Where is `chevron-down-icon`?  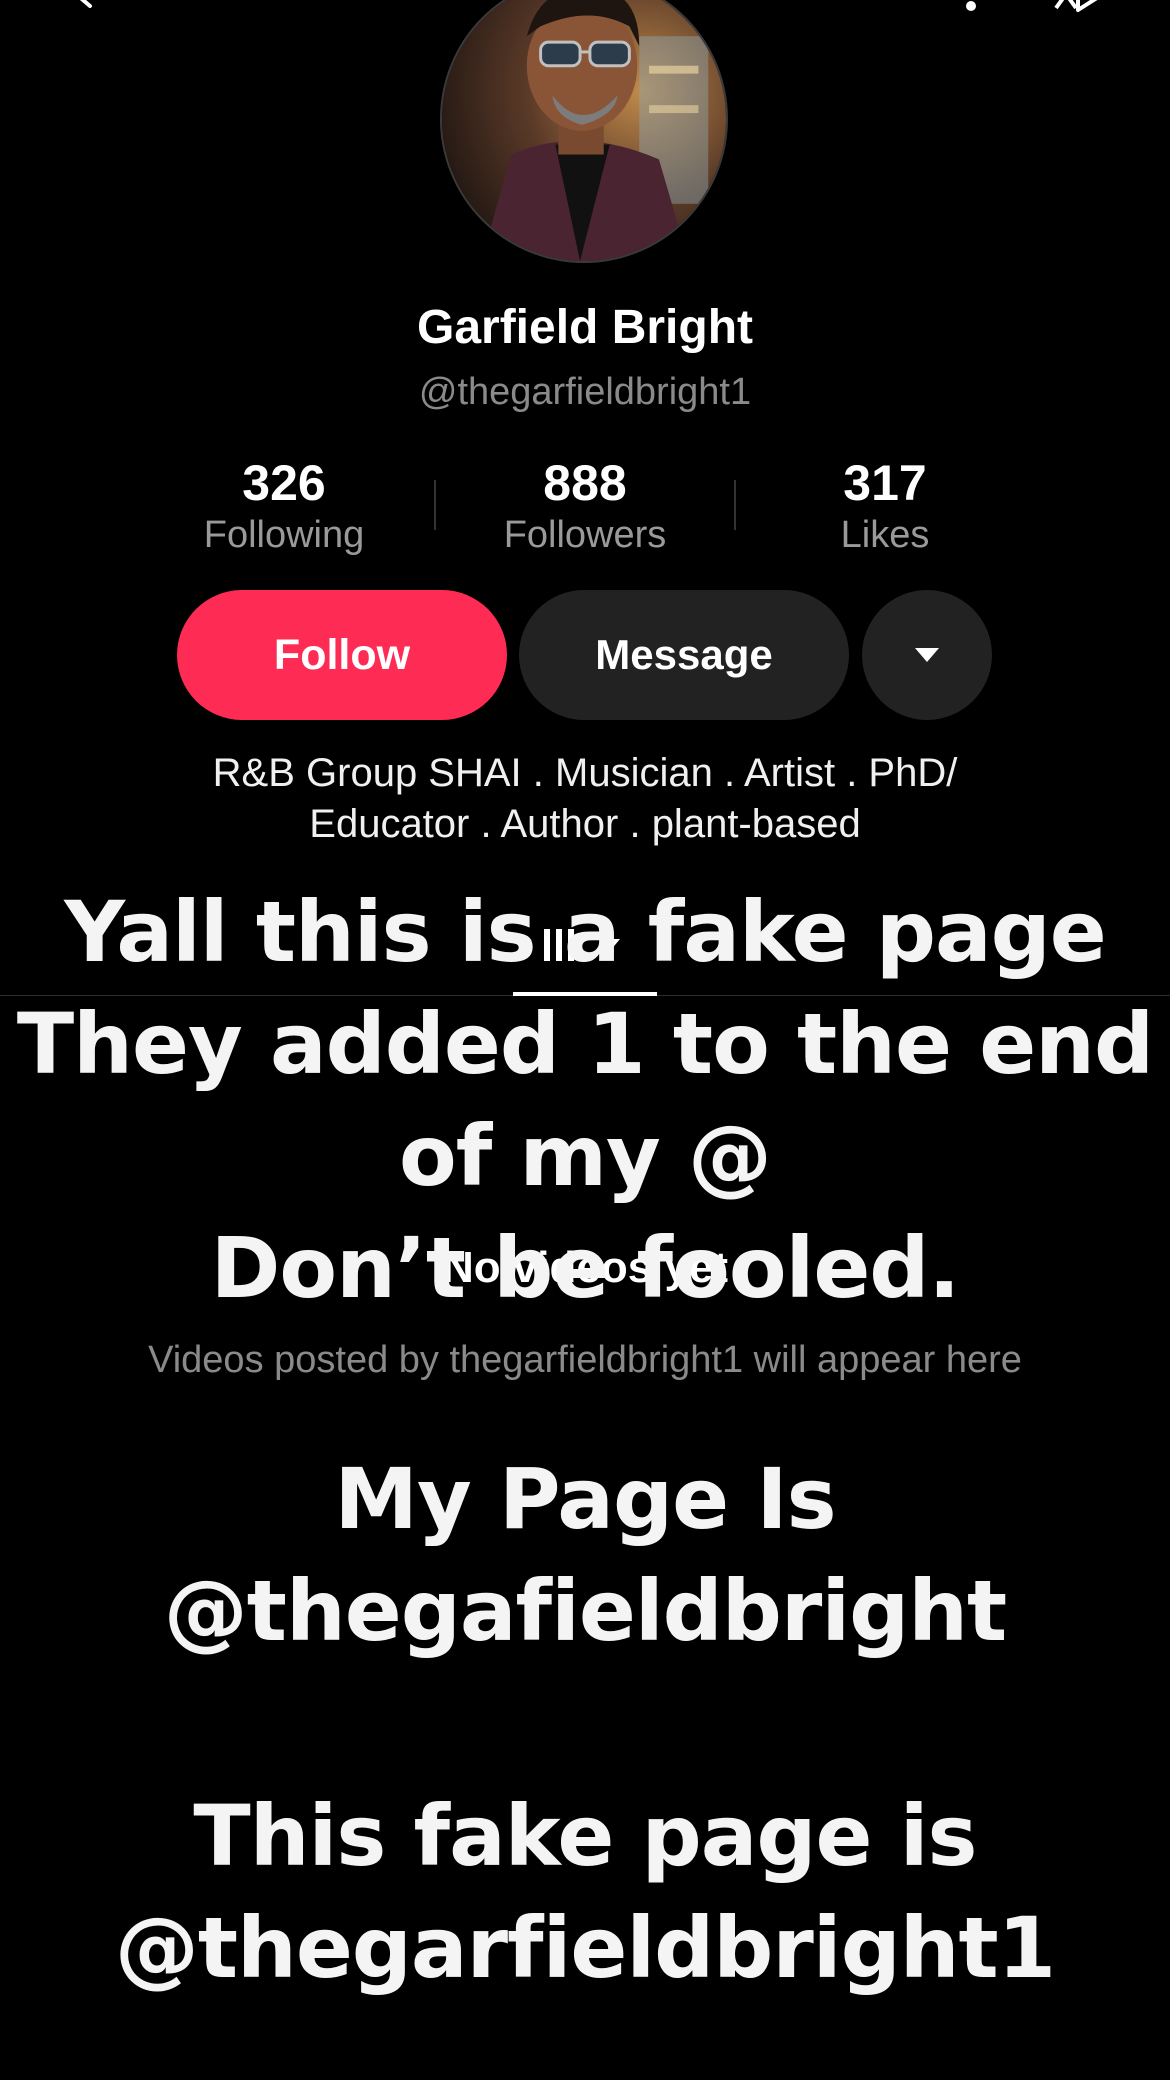
chevron-down-icon is located at coordinates (927, 655).